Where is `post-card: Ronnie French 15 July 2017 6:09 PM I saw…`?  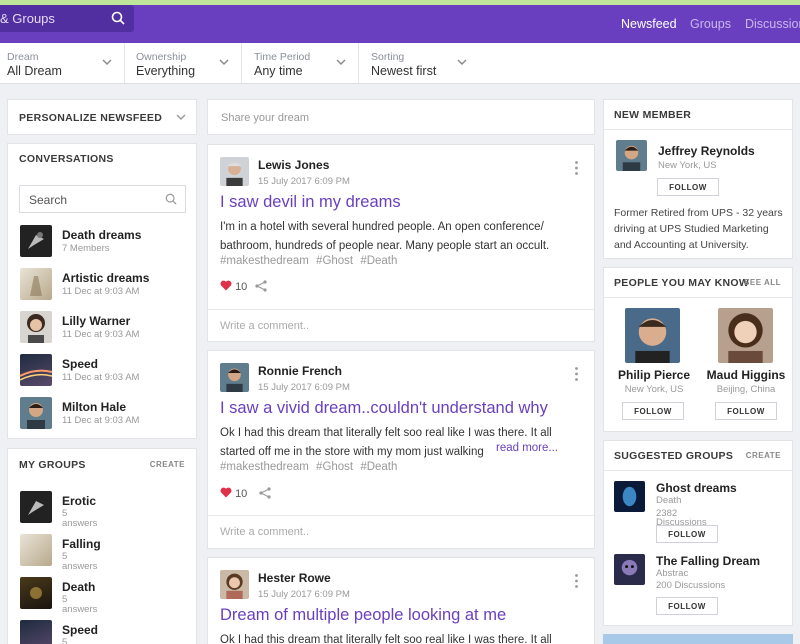 post-card: Ronnie French 15 July 2017 6:09 PM I saw… is located at coordinates (401, 449).